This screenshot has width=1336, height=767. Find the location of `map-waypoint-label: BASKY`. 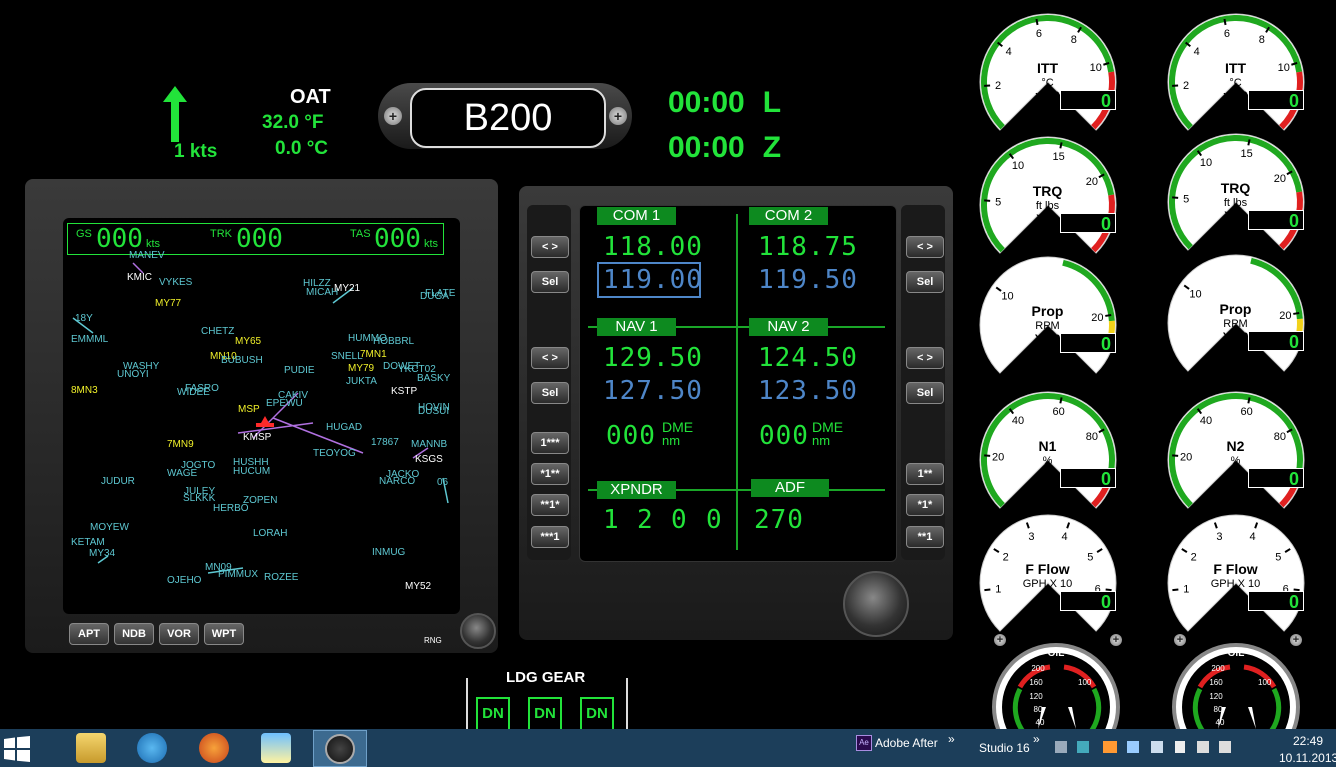

map-waypoint-label: BASKY is located at coordinates (433, 378).